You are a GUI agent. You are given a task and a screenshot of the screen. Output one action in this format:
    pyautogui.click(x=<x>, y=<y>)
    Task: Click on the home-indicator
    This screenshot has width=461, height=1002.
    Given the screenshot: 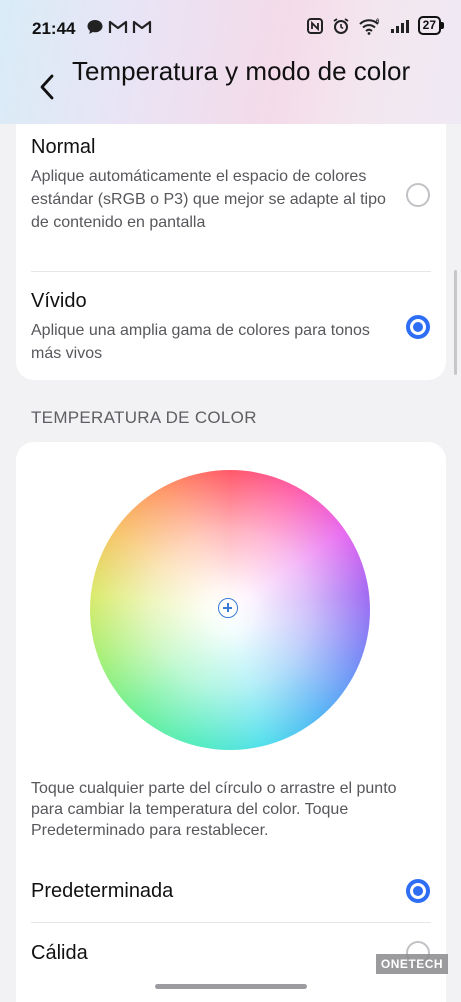 What is the action you would take?
    pyautogui.click(x=231, y=986)
    